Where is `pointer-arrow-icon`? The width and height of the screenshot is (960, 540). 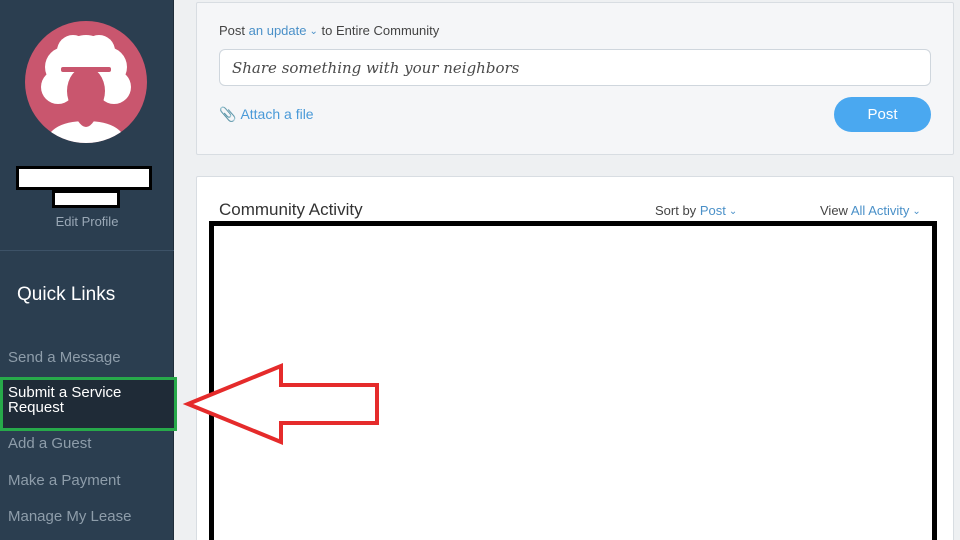
pointer-arrow-icon is located at coordinates (280, 404).